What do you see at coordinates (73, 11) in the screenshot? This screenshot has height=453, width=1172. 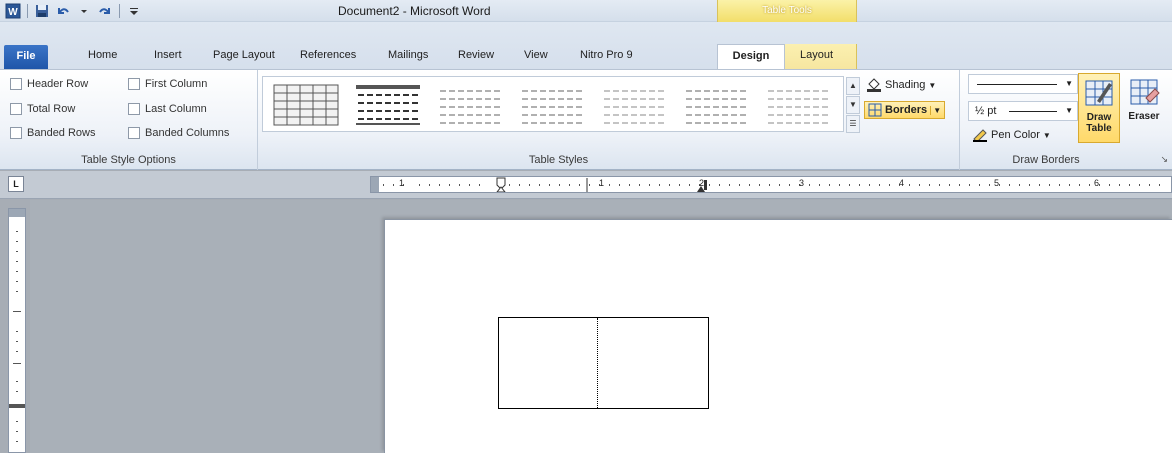 I see `quick-access-toolbar: W` at bounding box center [73, 11].